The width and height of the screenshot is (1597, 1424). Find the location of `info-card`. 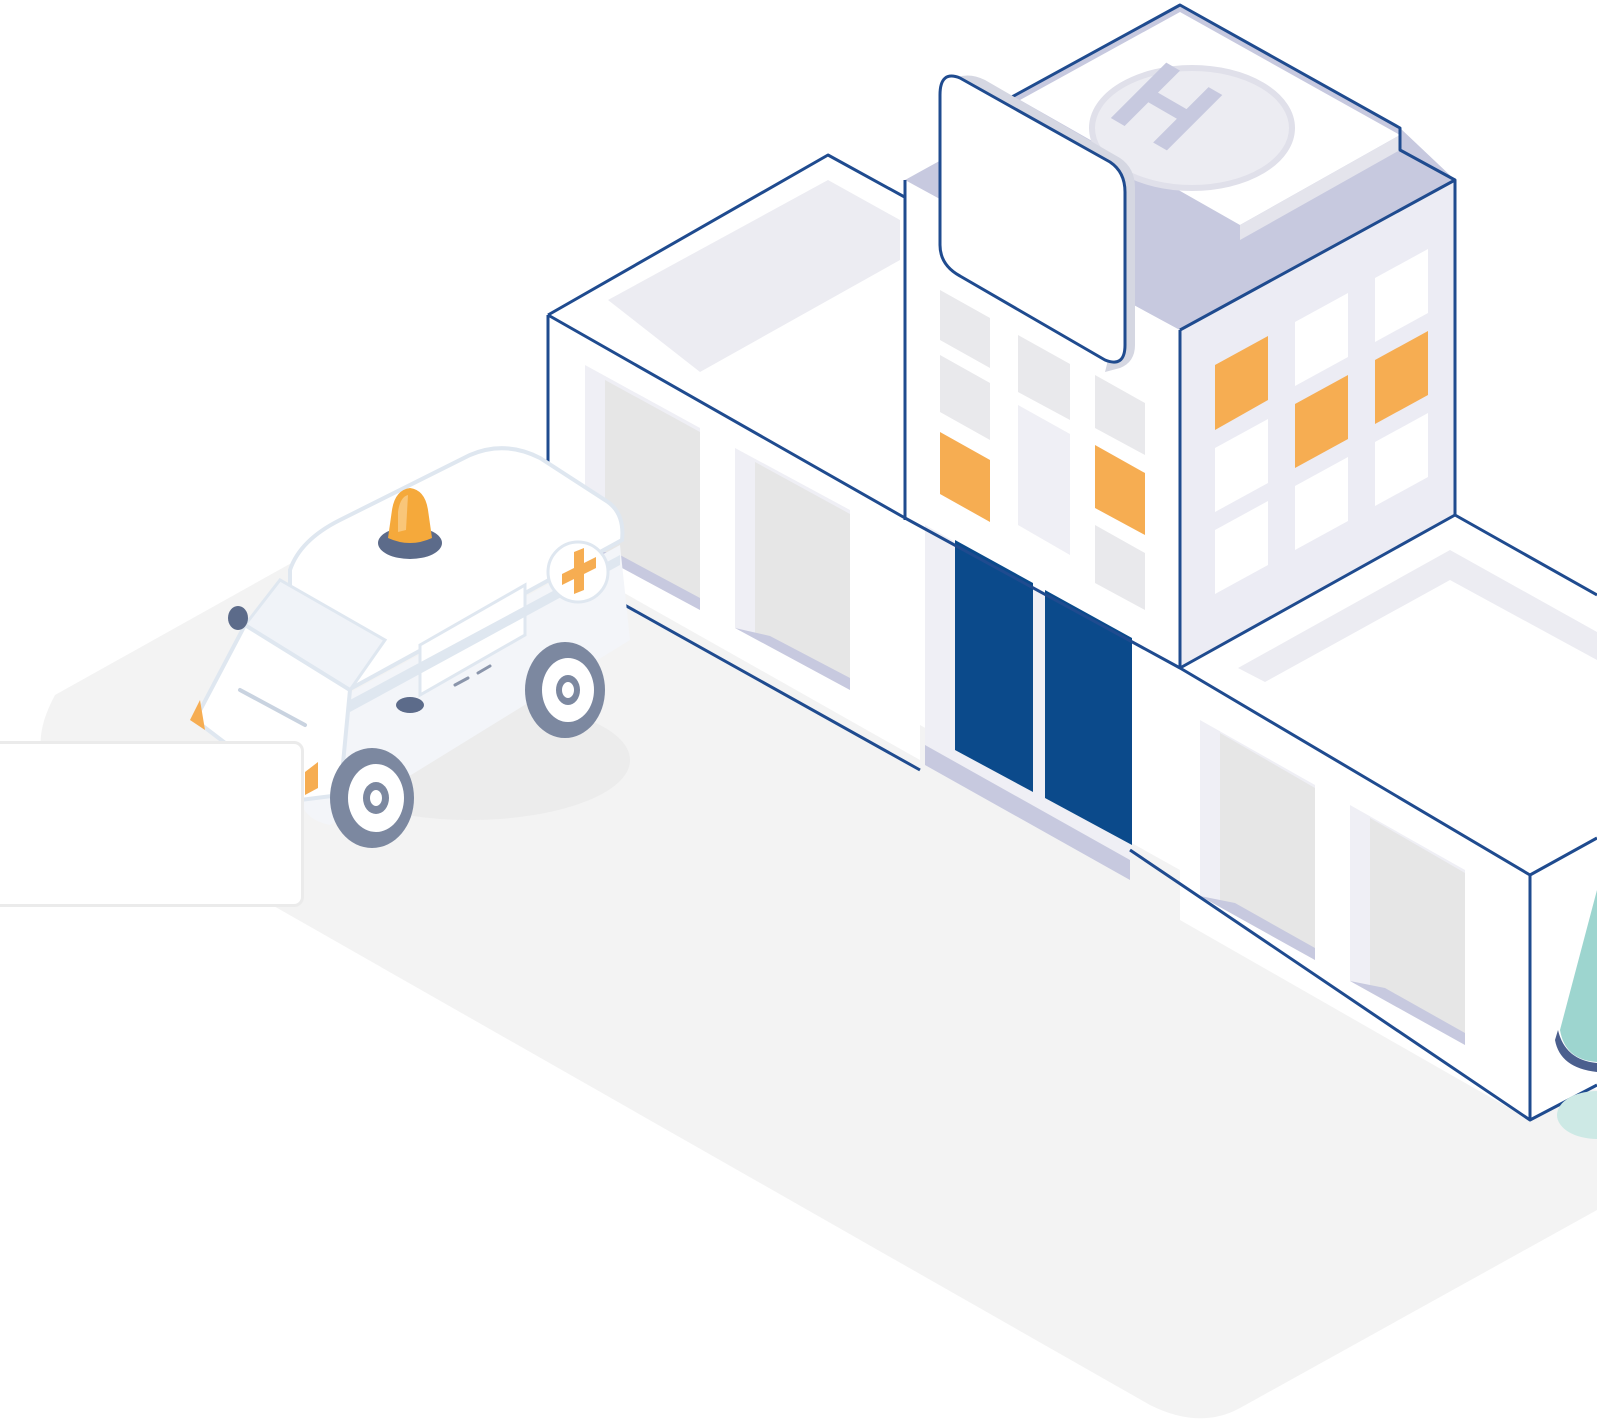

info-card is located at coordinates (152, 824).